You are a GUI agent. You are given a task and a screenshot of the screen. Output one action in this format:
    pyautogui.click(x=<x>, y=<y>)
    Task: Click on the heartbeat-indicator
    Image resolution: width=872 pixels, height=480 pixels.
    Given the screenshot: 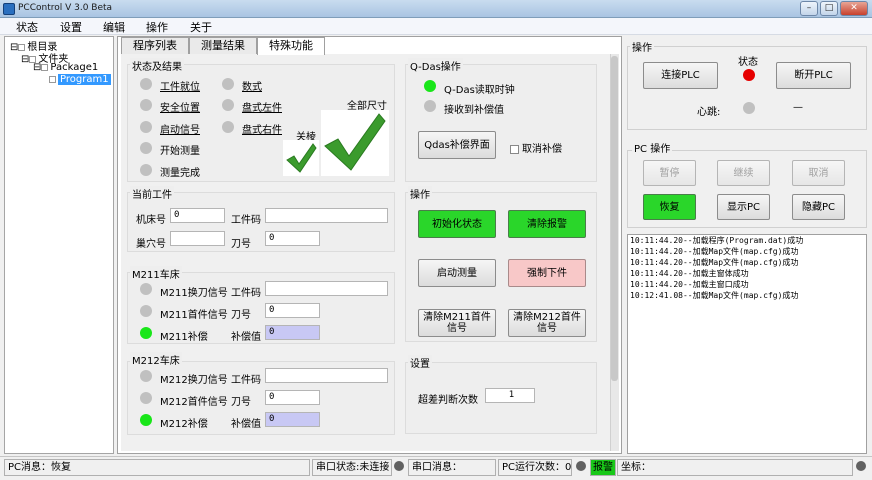 What is the action you would take?
    pyautogui.click(x=749, y=108)
    